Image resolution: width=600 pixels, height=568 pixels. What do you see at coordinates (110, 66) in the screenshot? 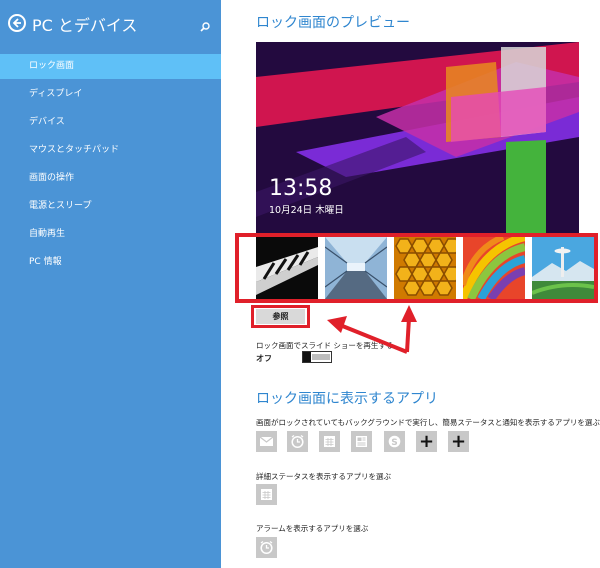
I see `sidebar-item-lock-screen: ロック画面` at bounding box center [110, 66].